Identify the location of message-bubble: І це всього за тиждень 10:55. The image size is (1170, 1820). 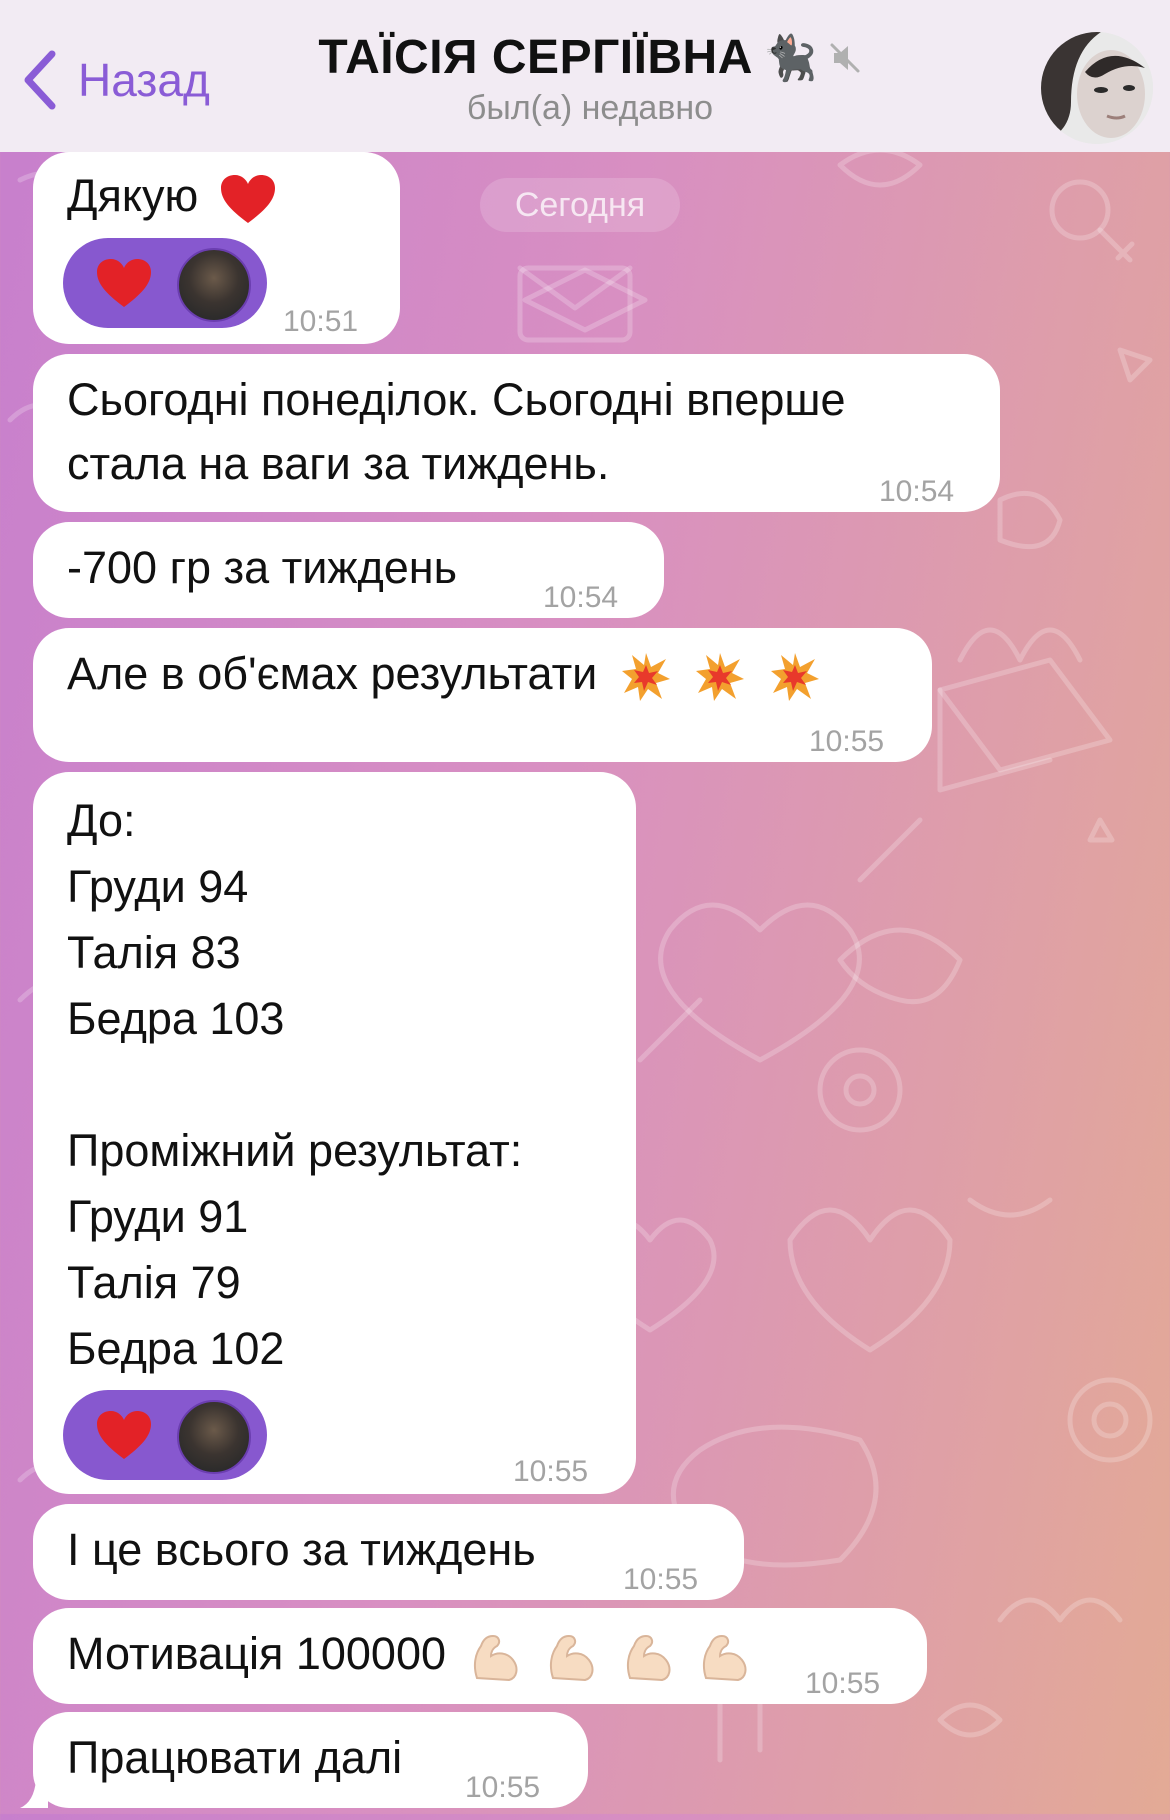
(388, 1552).